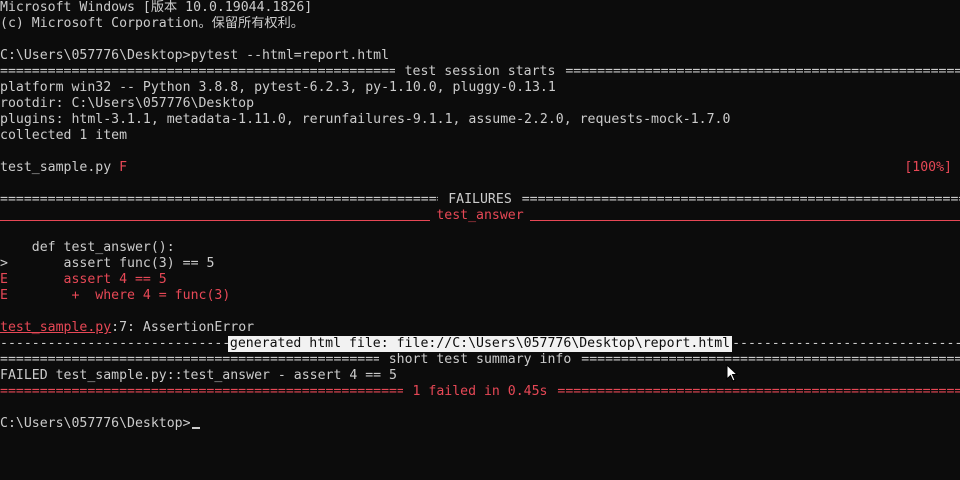 Image resolution: width=960 pixels, height=480 pixels. I want to click on underline-bar-right, so click(744, 216).